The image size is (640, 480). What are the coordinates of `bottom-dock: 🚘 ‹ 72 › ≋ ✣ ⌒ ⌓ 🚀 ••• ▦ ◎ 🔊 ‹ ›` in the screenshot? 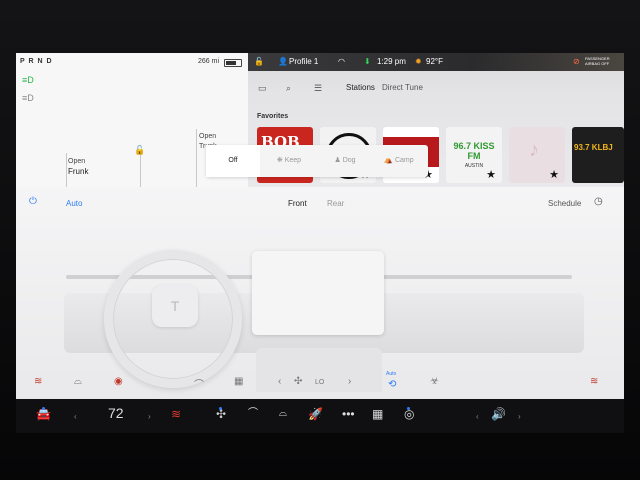 It's located at (320, 416).